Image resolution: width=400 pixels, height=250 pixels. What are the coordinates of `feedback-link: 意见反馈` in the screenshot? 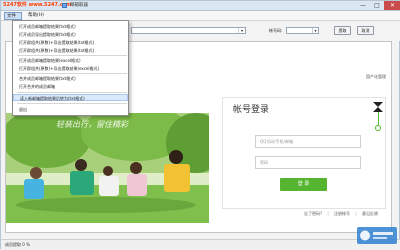 It's located at (370, 213).